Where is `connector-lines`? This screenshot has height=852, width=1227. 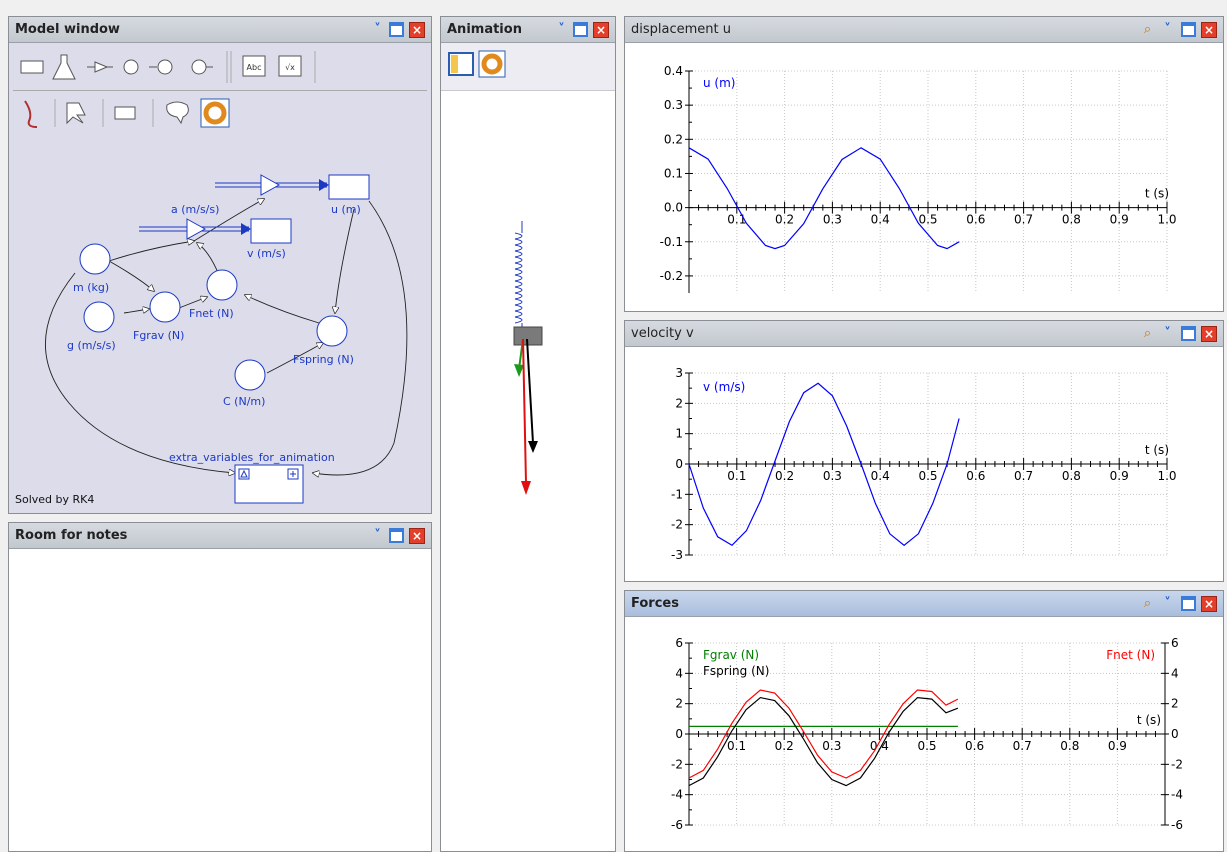
connector-lines is located at coordinates (226, 337).